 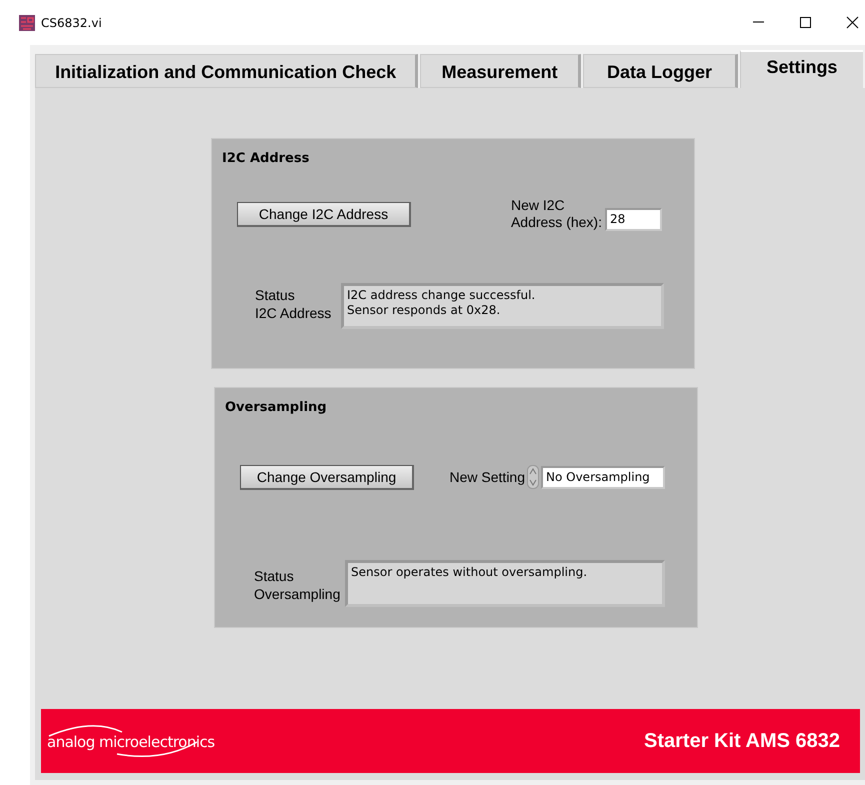 I want to click on input-field: 28, so click(x=633, y=219).